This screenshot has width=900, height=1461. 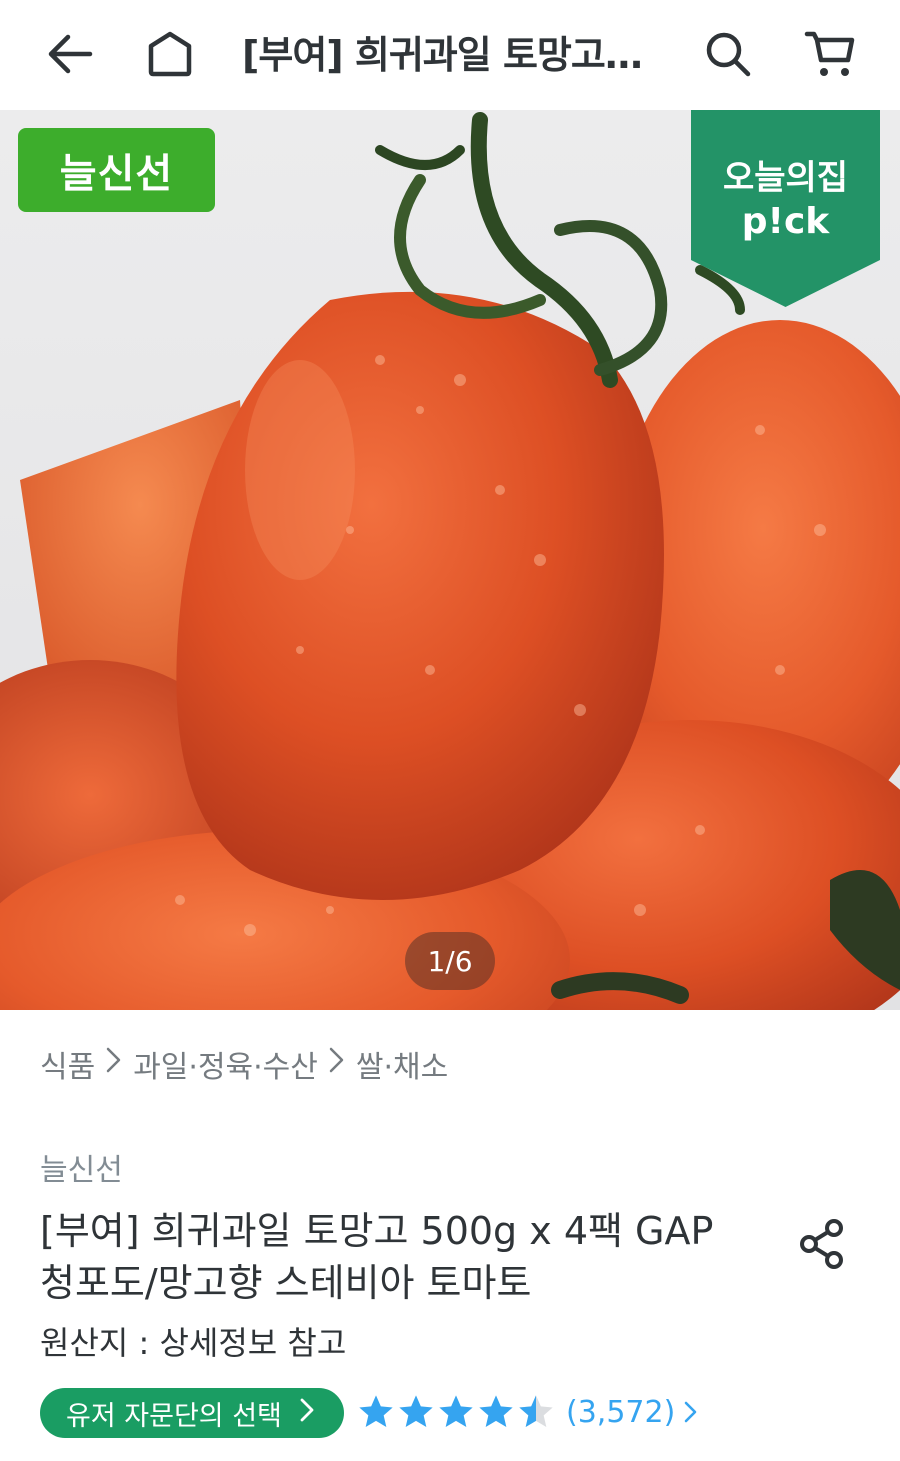 I want to click on cart-icon, so click(x=829, y=53).